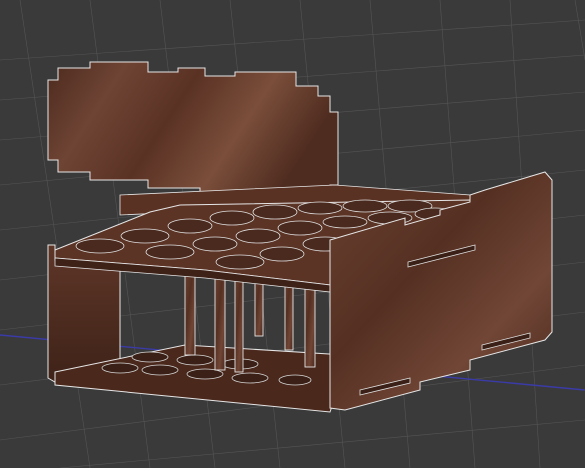 The height and width of the screenshot is (468, 585). What do you see at coordinates (193, 128) in the screenshot?
I see `lid-panel` at bounding box center [193, 128].